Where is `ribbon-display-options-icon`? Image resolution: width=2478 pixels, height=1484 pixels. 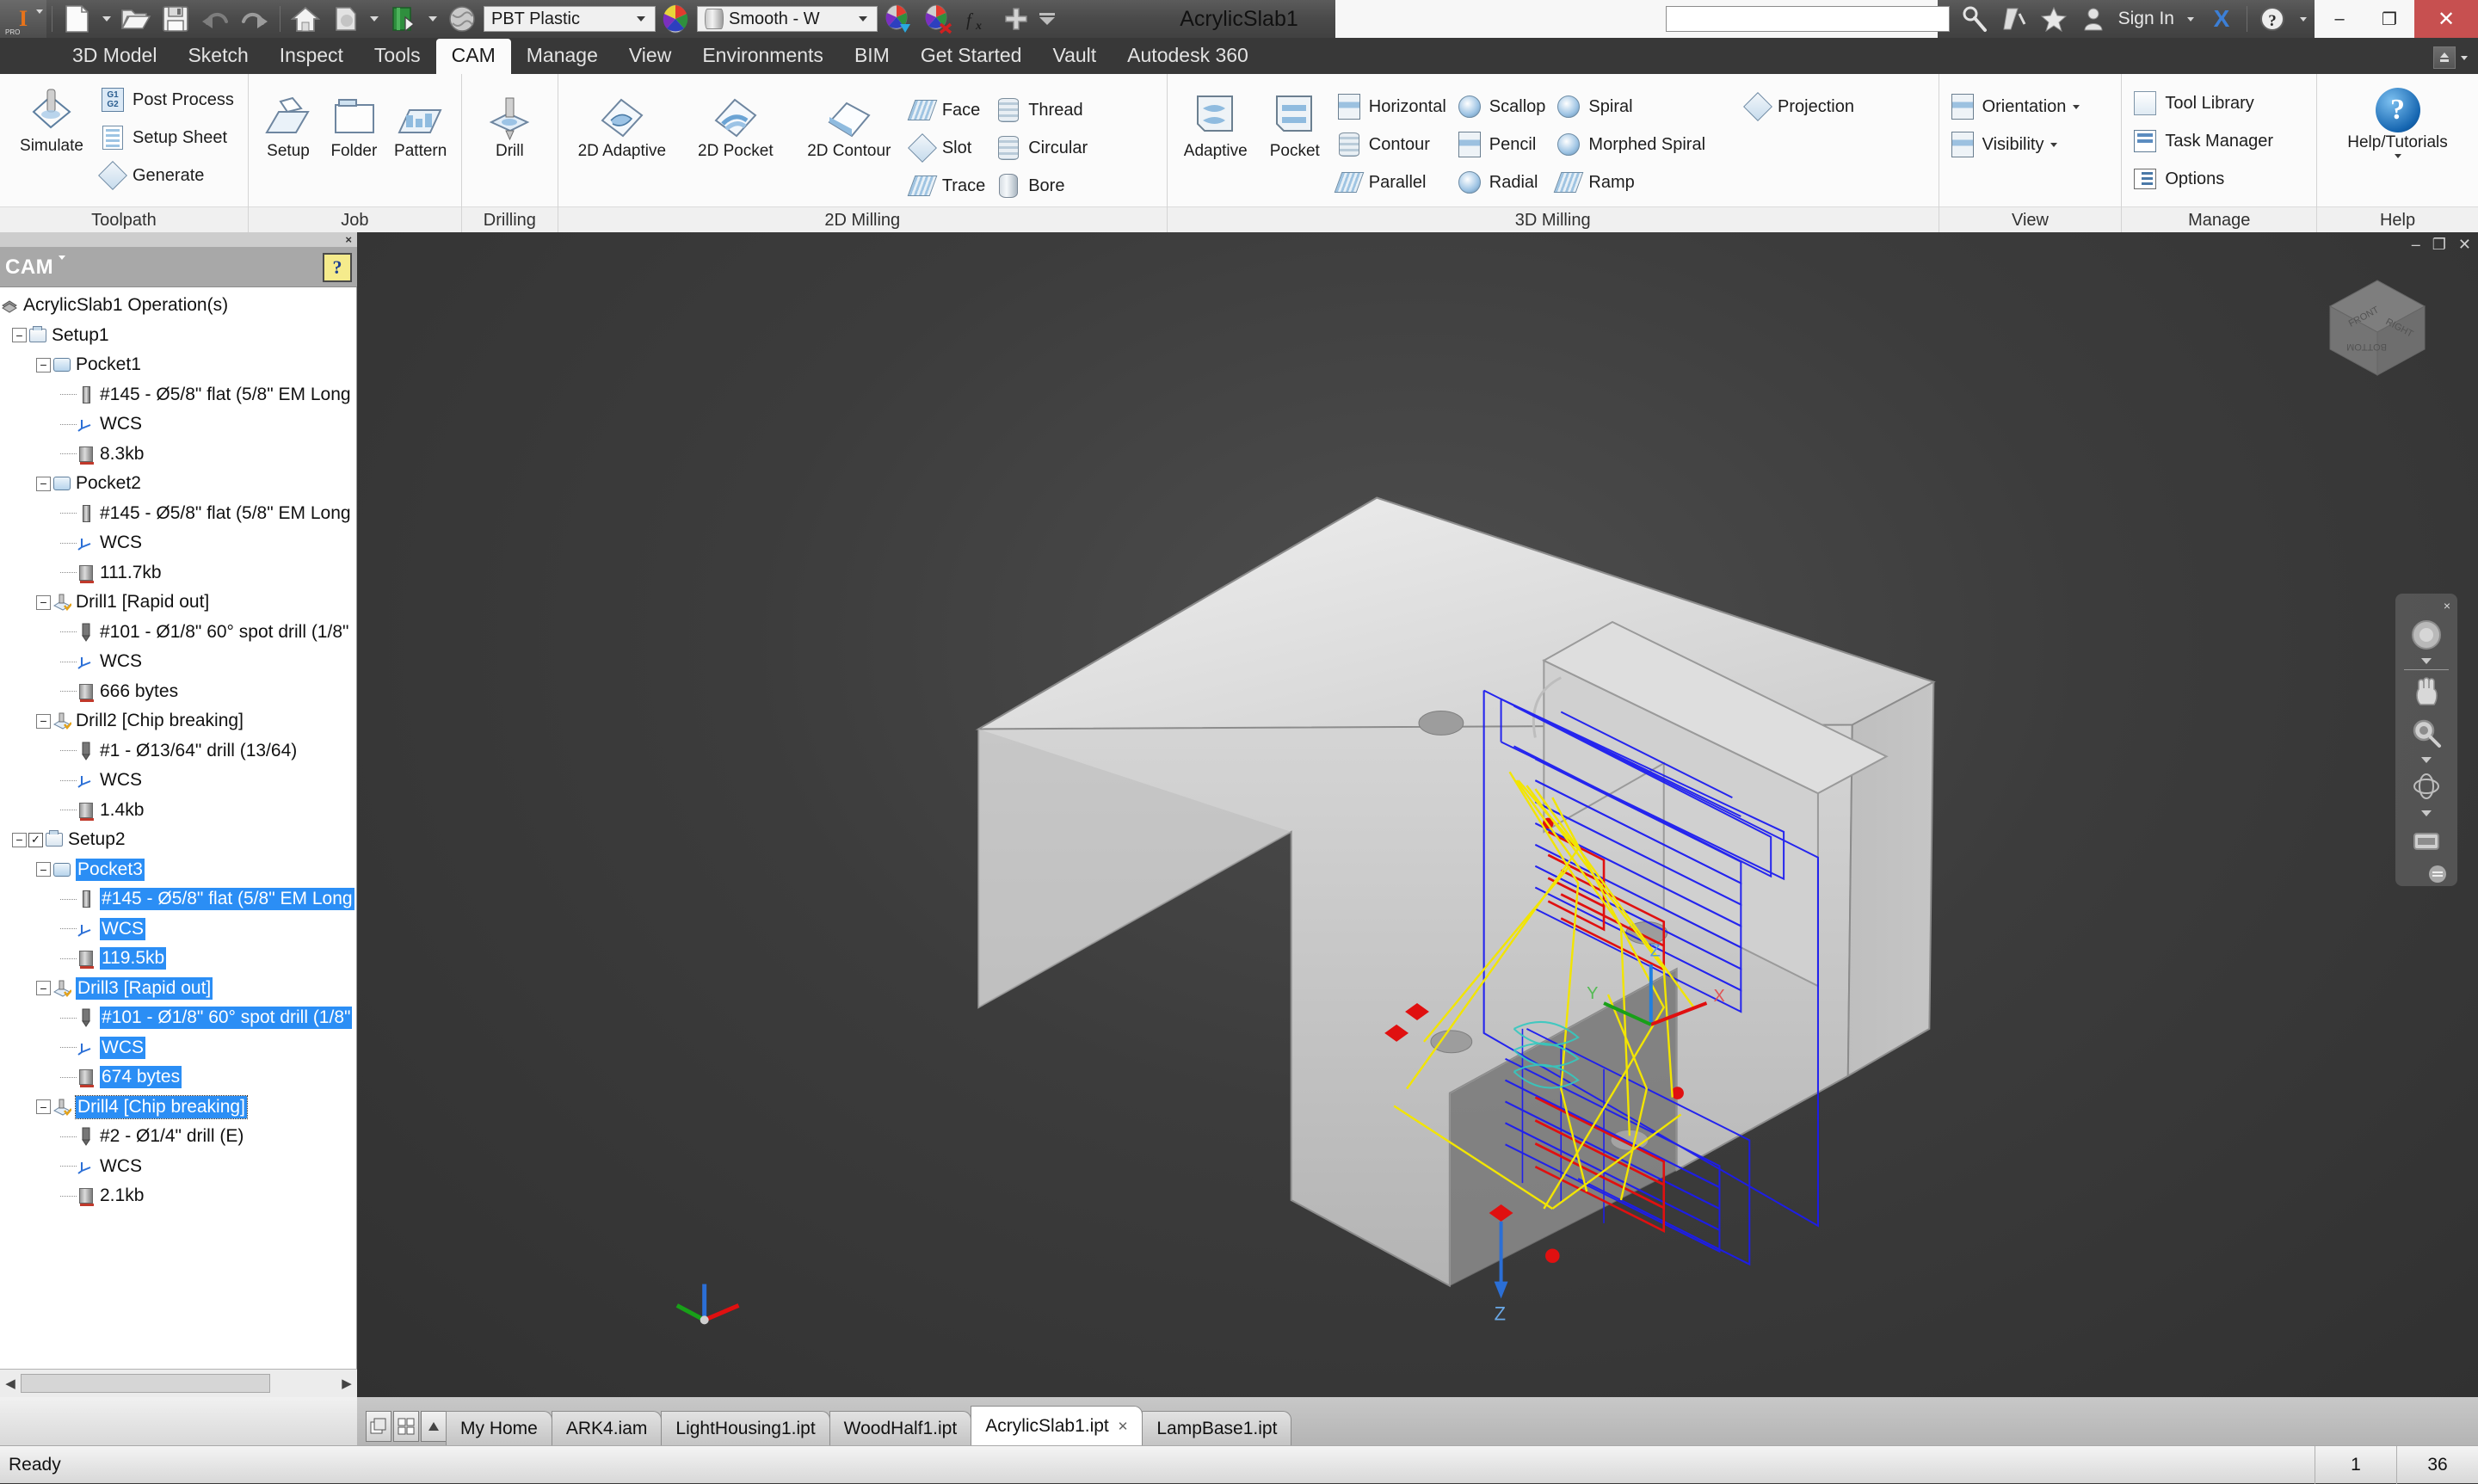 ribbon-display-options-icon is located at coordinates (2444, 58).